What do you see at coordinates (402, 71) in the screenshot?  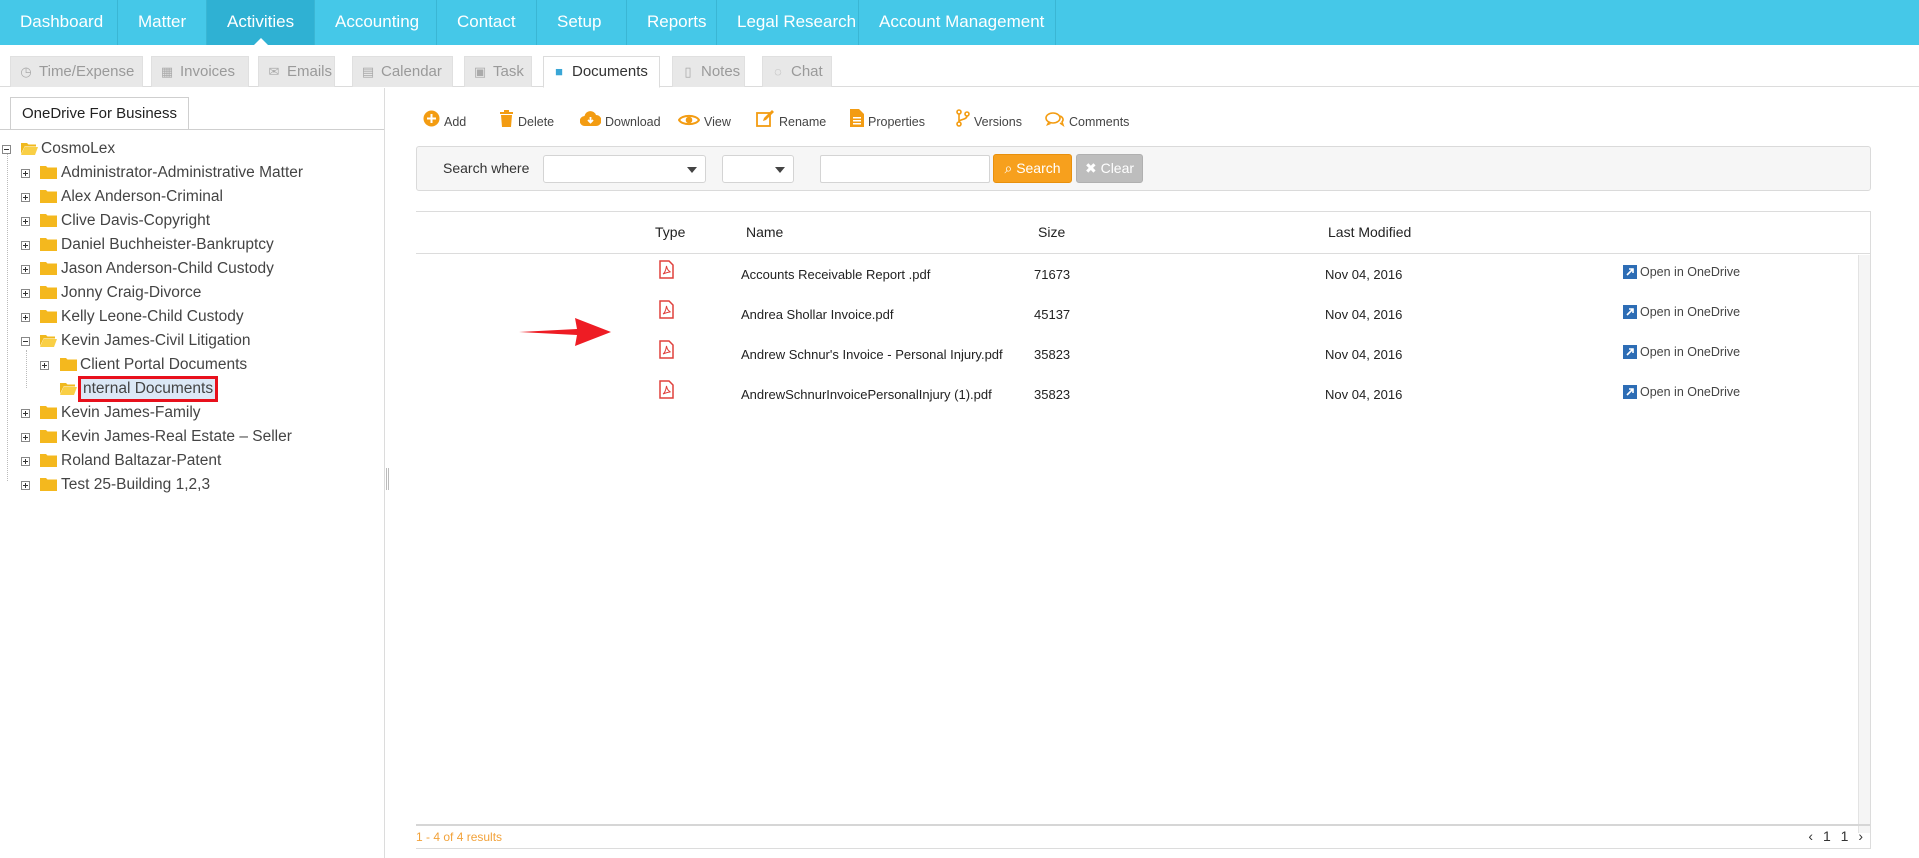 I see `tab-calendar: ▤ Calendar` at bounding box center [402, 71].